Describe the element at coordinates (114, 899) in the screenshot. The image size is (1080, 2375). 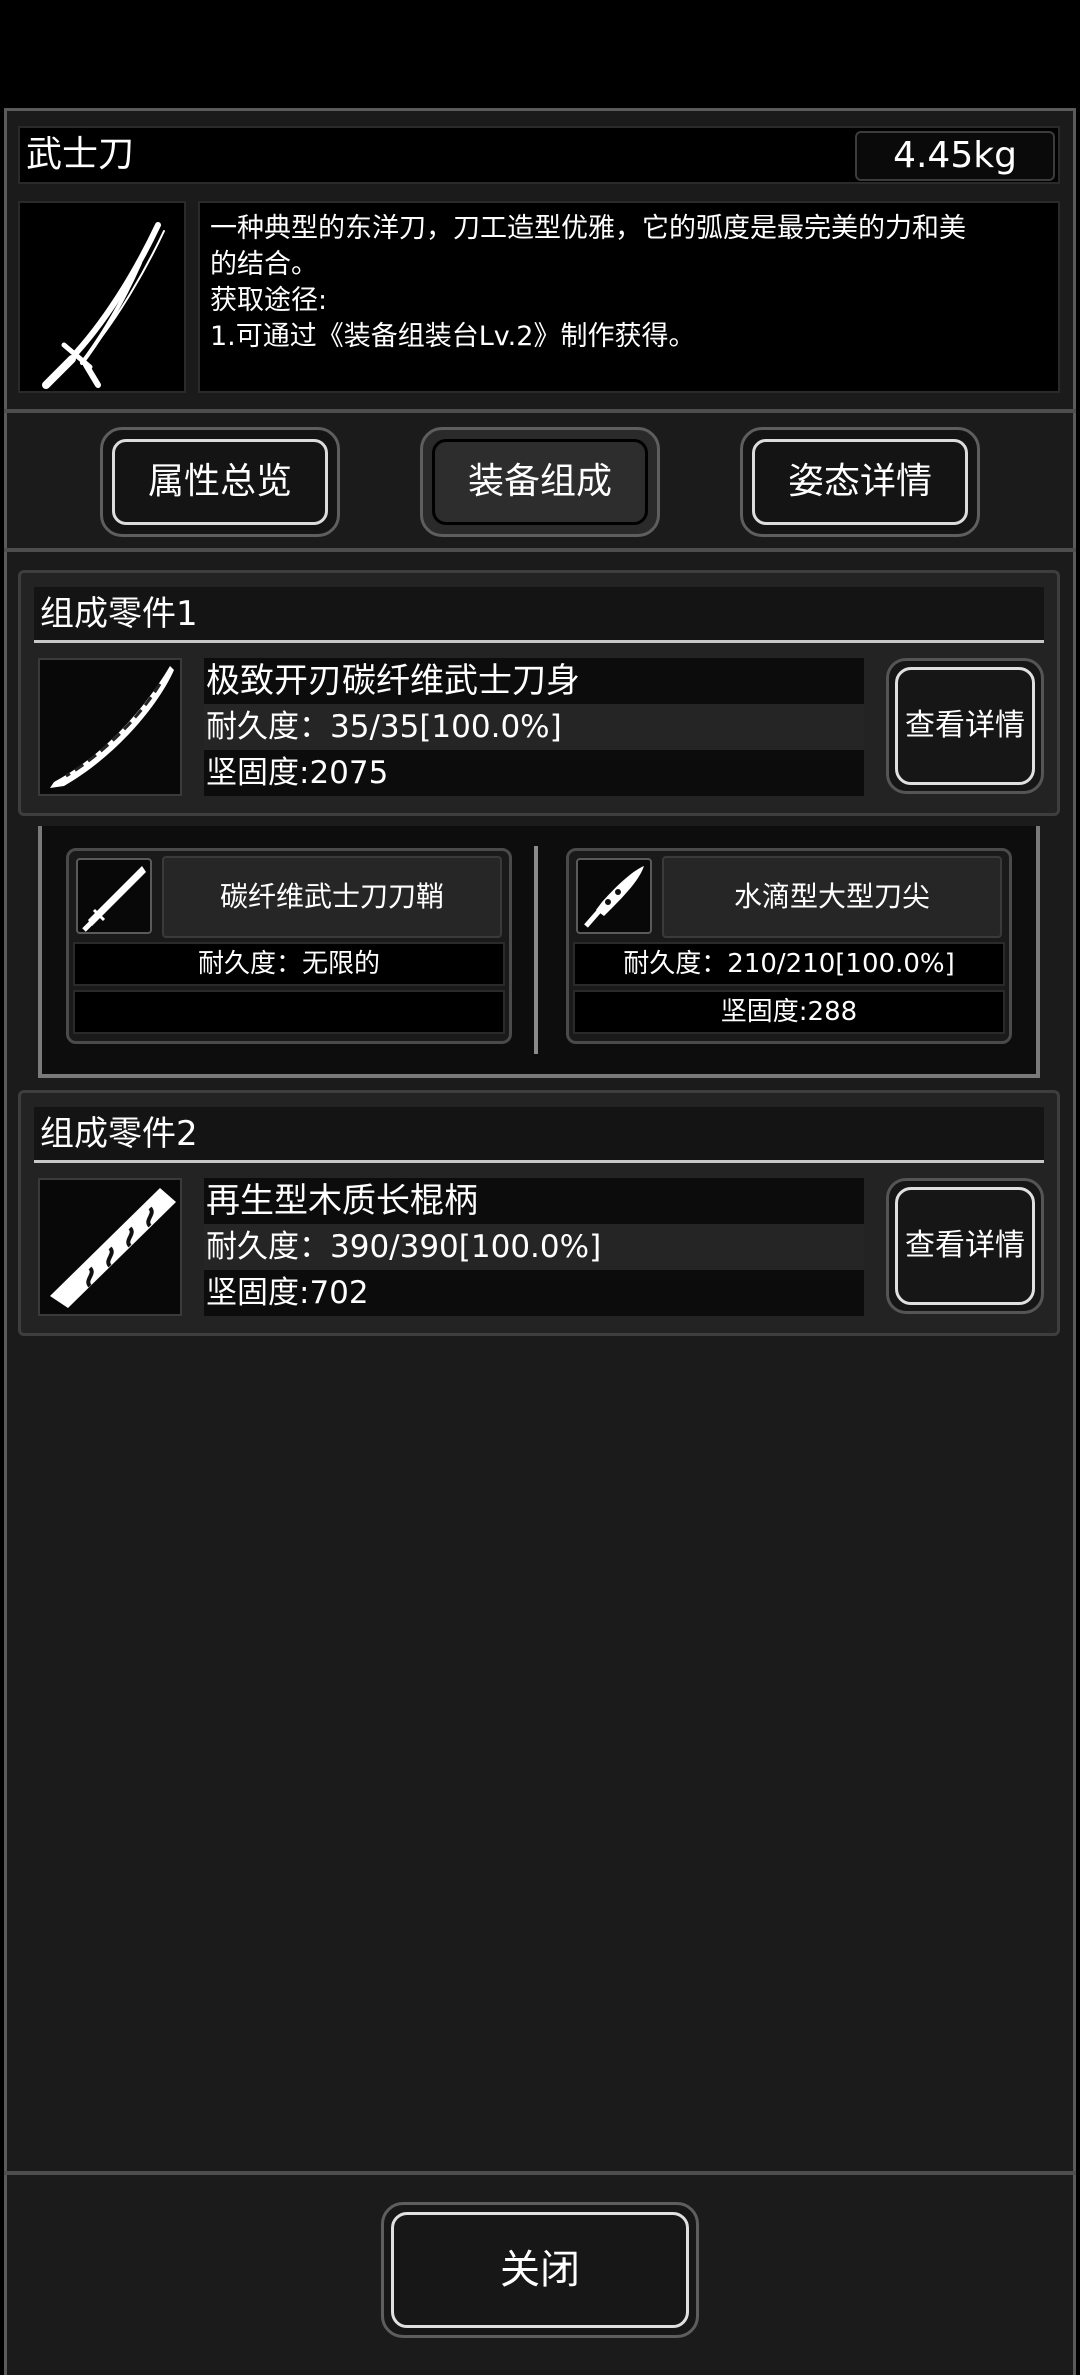
I see `scabbard-icon` at that location.